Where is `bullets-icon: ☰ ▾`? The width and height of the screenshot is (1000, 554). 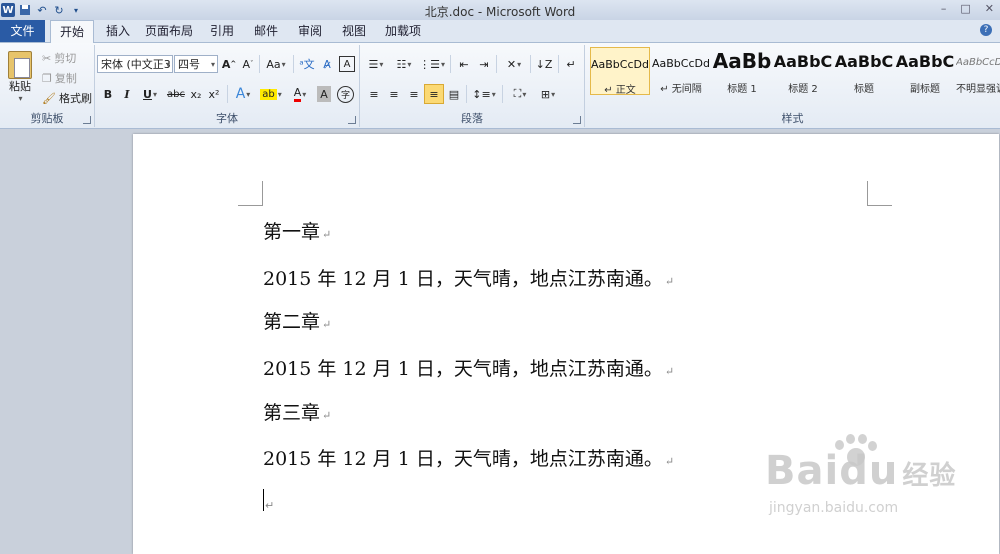 bullets-icon: ☰ ▾ is located at coordinates (376, 64).